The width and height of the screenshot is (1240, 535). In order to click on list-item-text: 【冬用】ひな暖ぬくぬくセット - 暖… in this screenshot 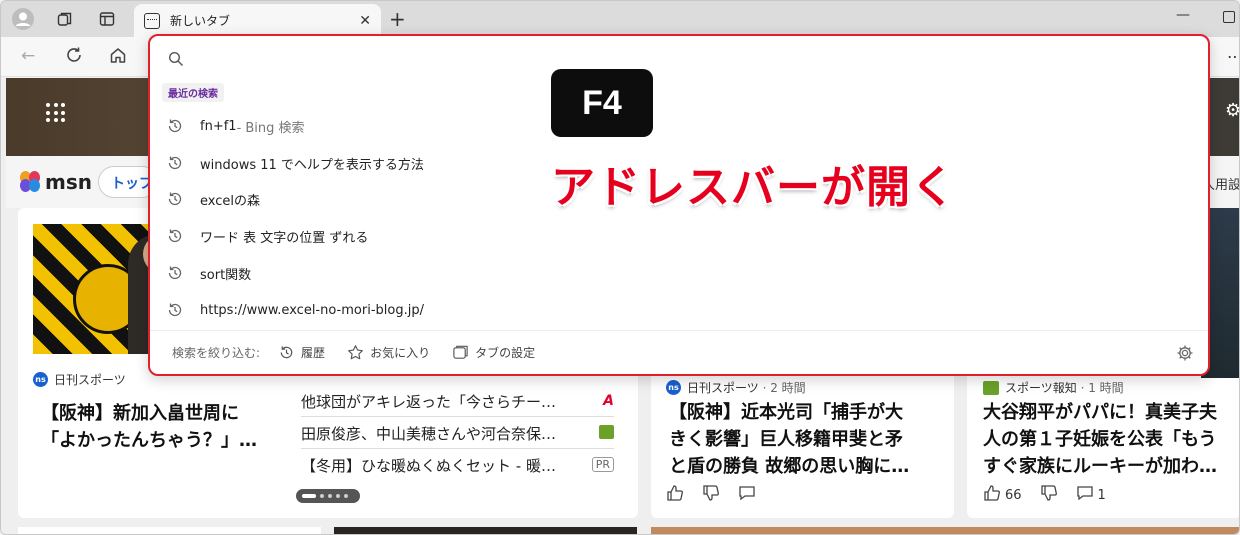, I will do `click(428, 466)`.